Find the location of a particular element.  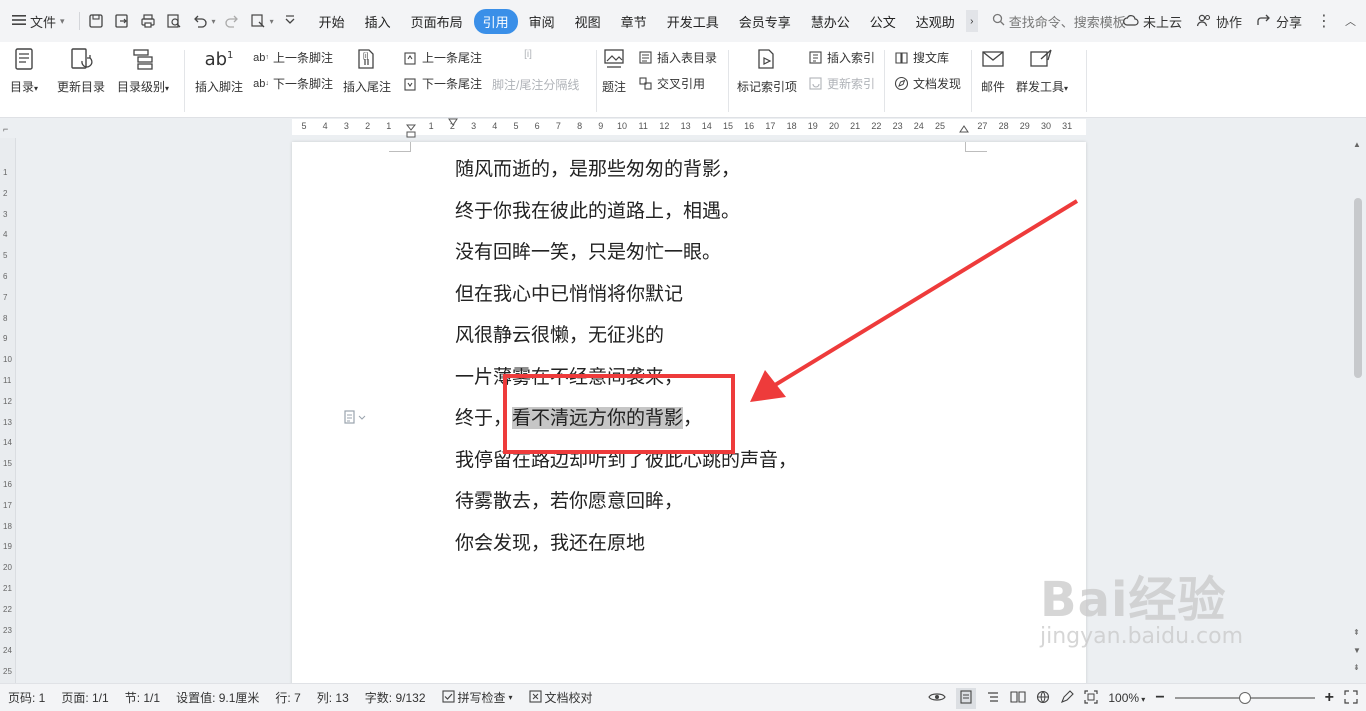

undo-icon is located at coordinates (200, 21).